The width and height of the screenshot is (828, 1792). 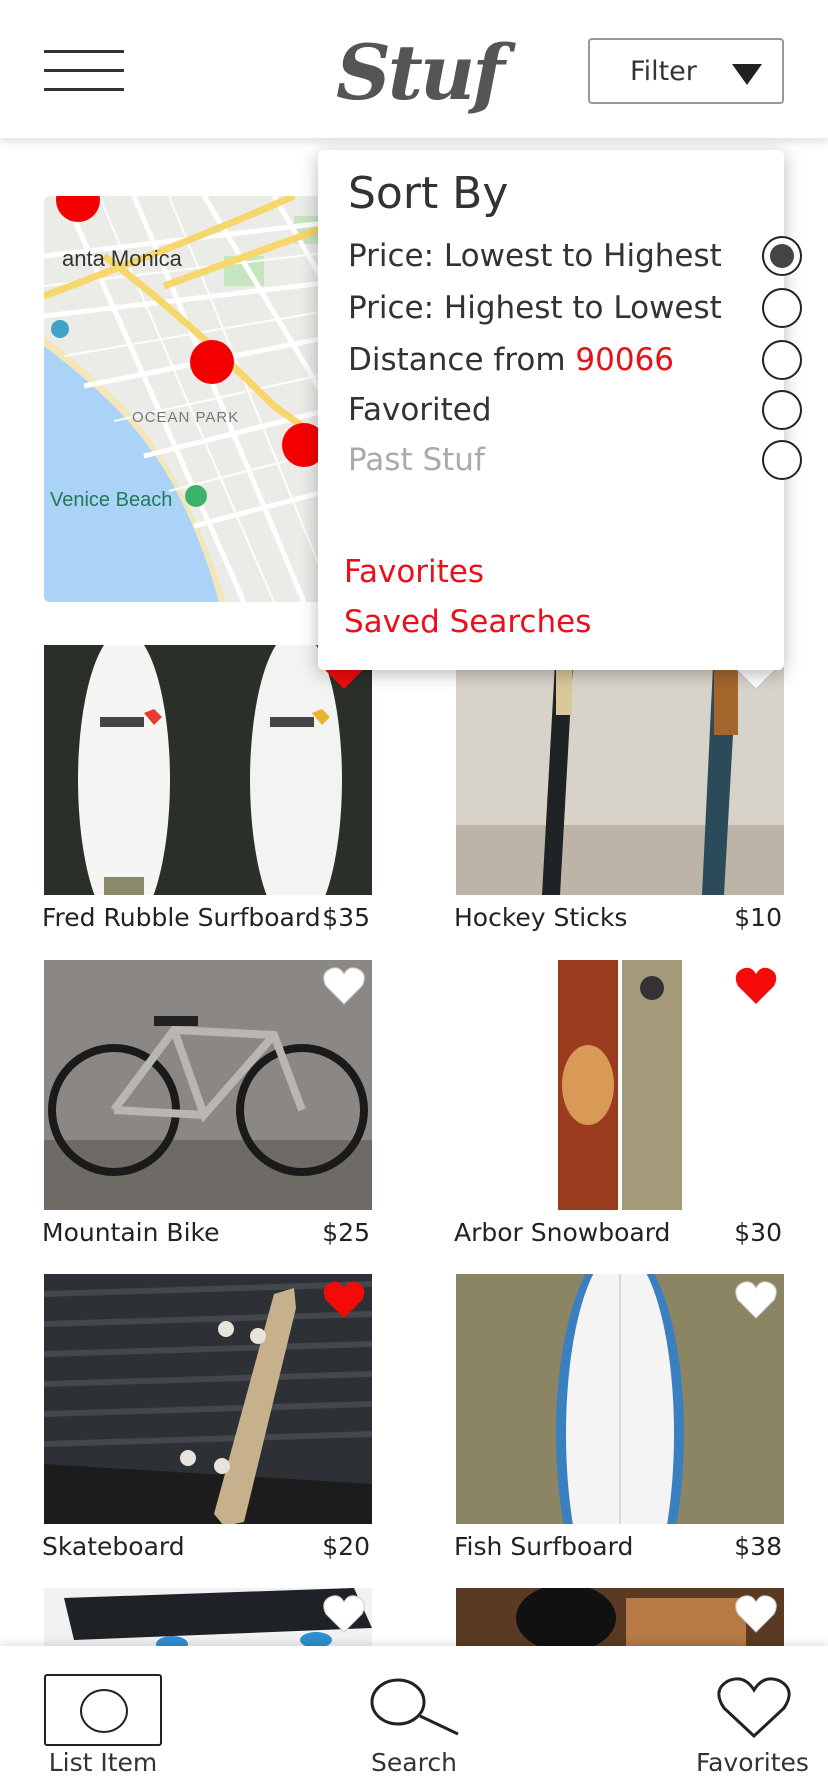 What do you see at coordinates (185, 417) in the screenshot?
I see `map-label-ocean-park: OCEAN PARK` at bounding box center [185, 417].